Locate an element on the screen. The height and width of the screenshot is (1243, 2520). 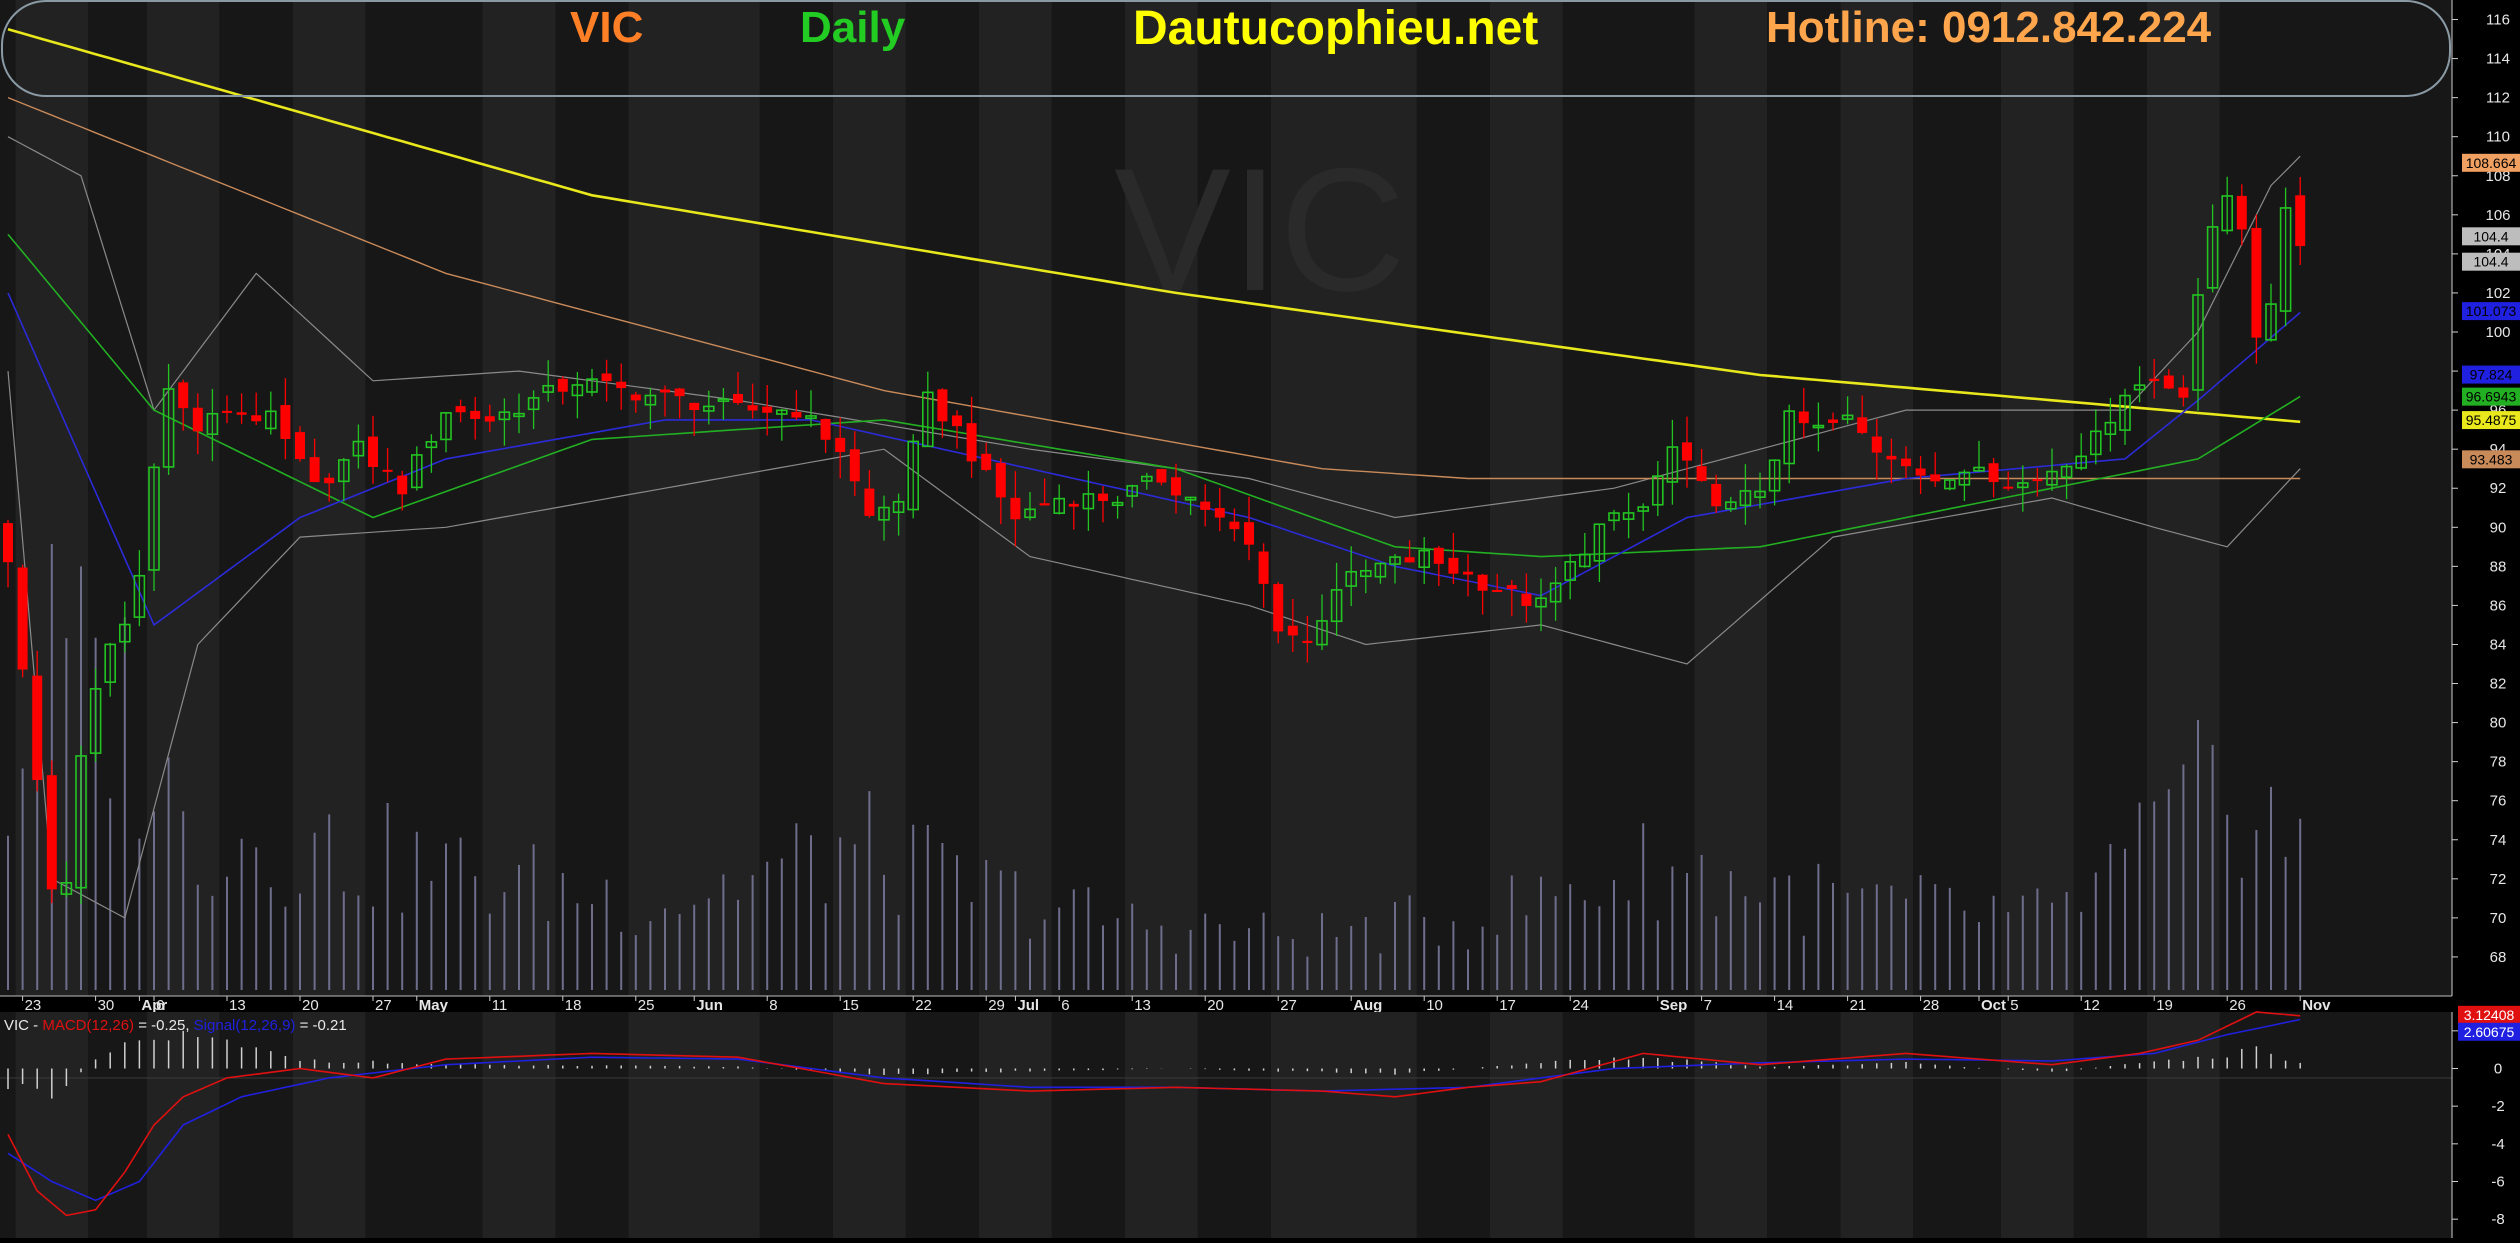
date-tick-label: 26 is located at coordinates (2237, 1005).